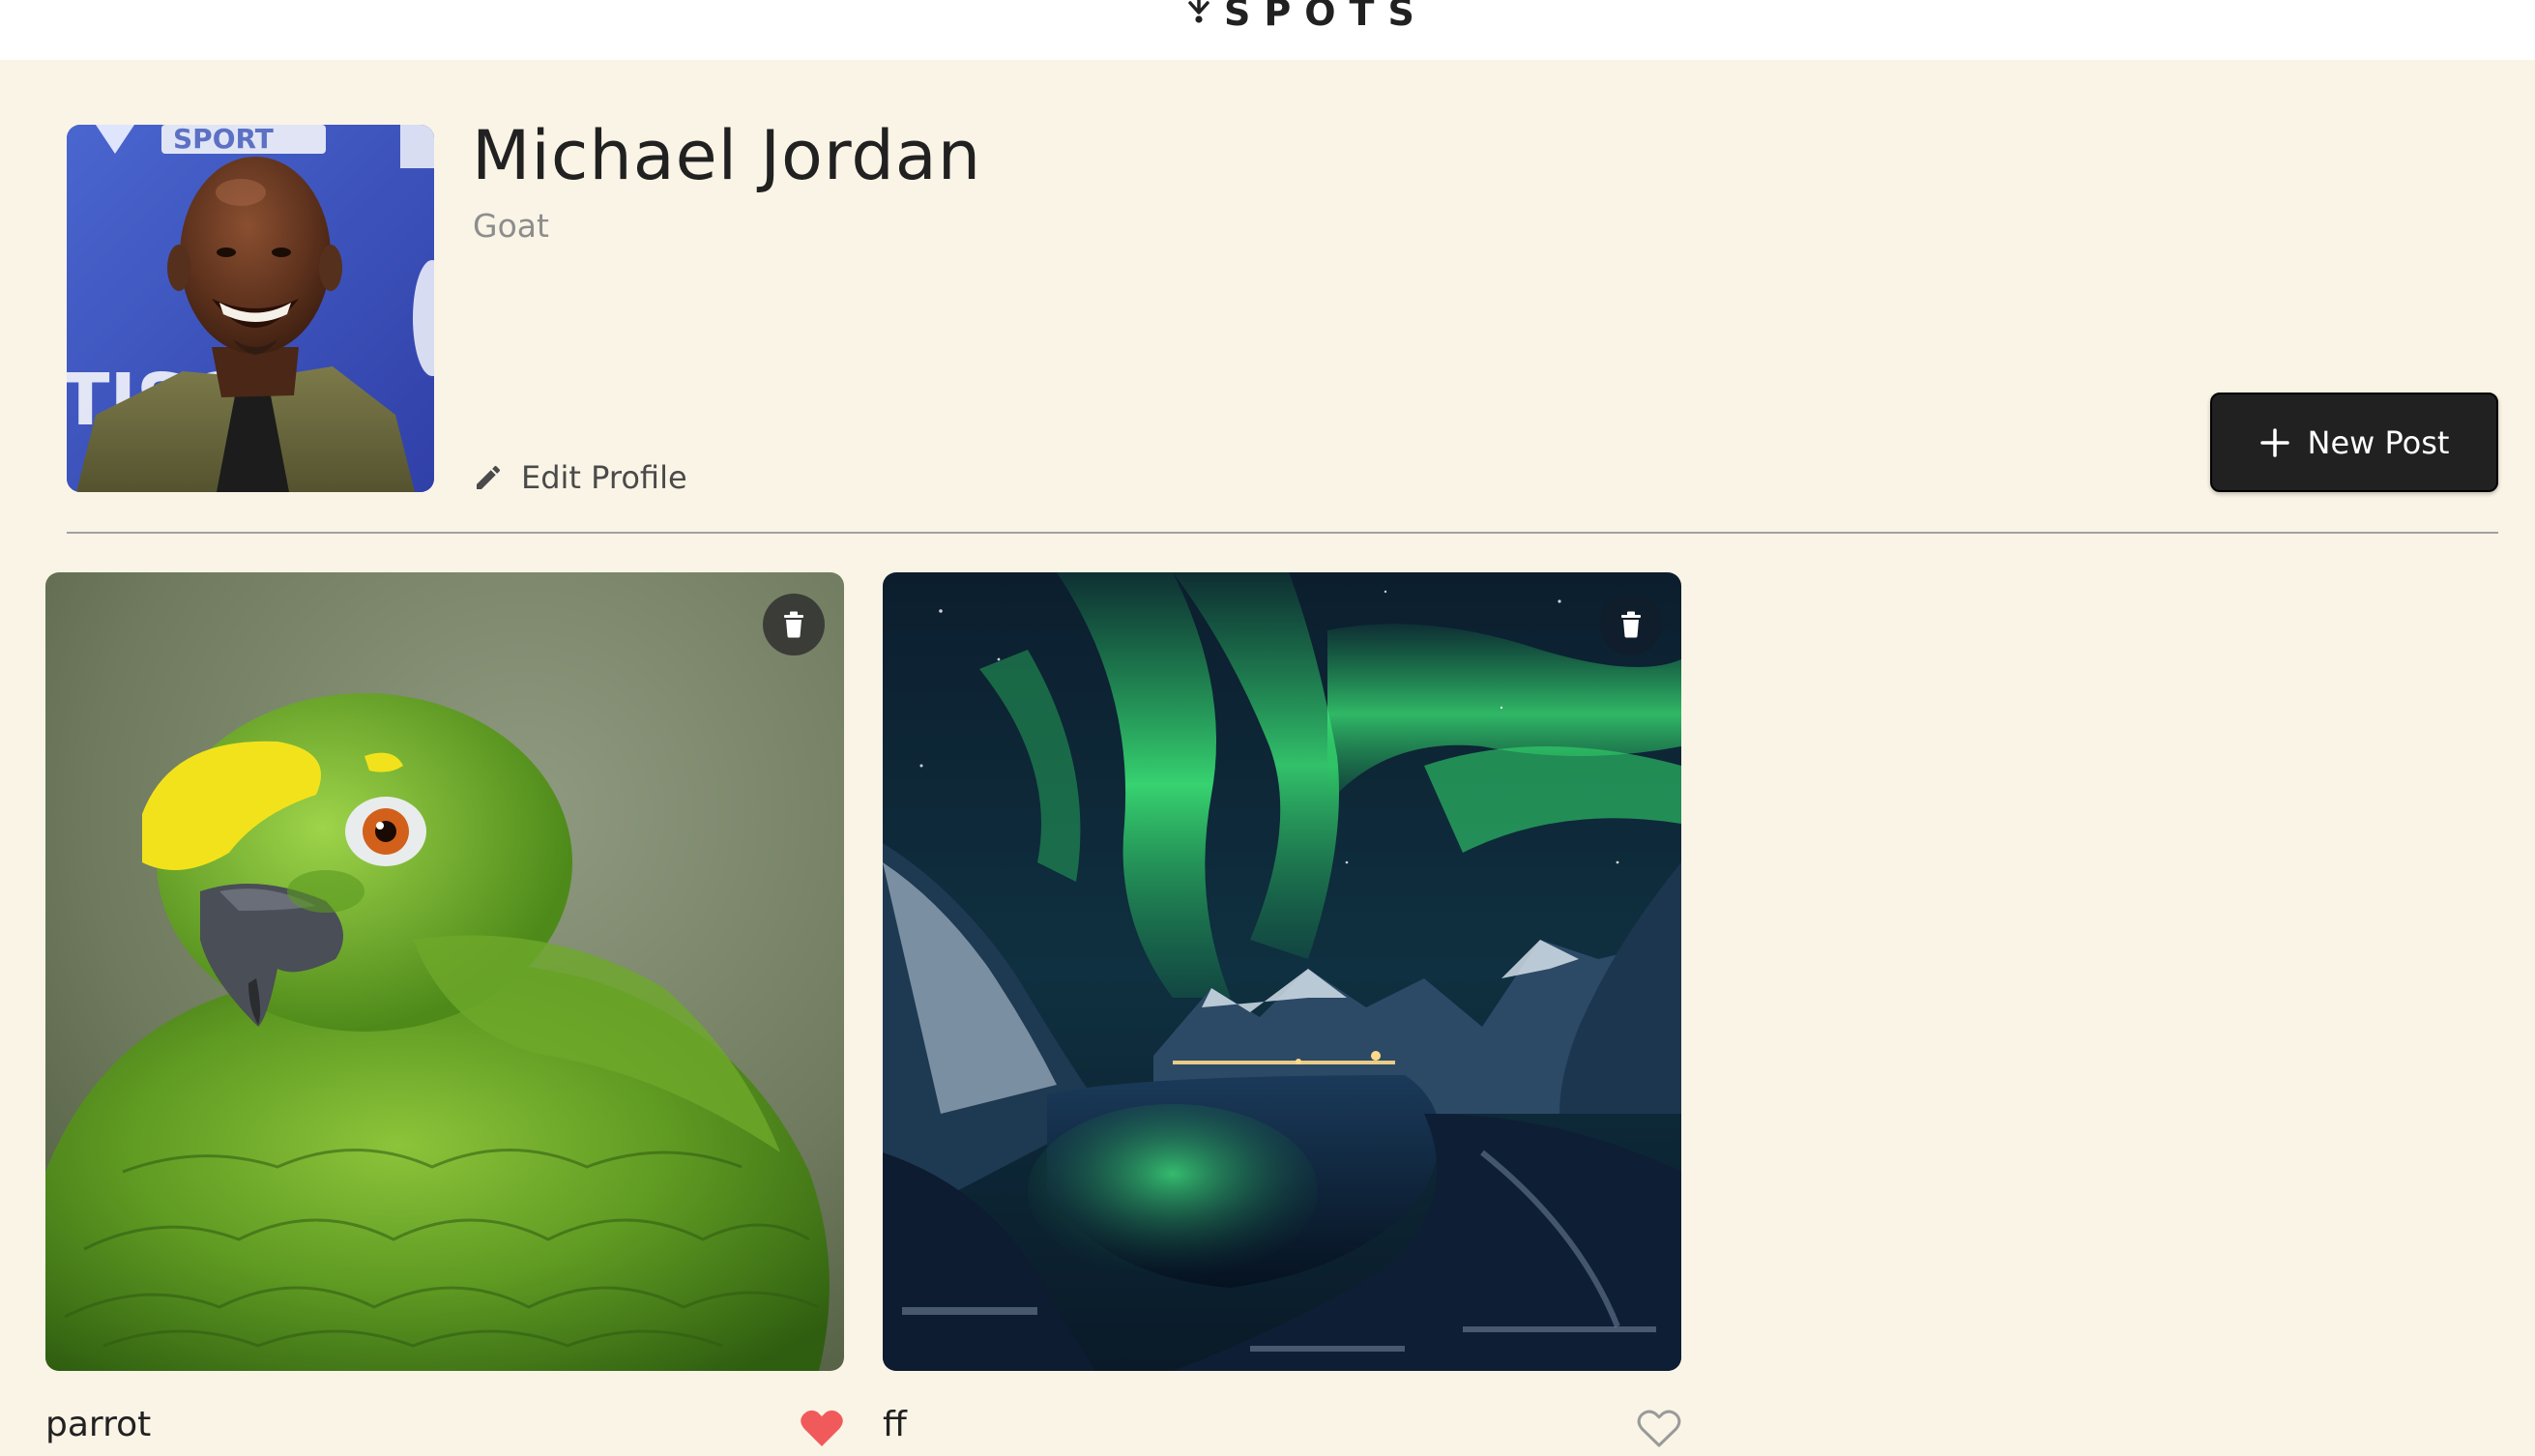  I want to click on svg-text: SPORT, so click(223, 140).